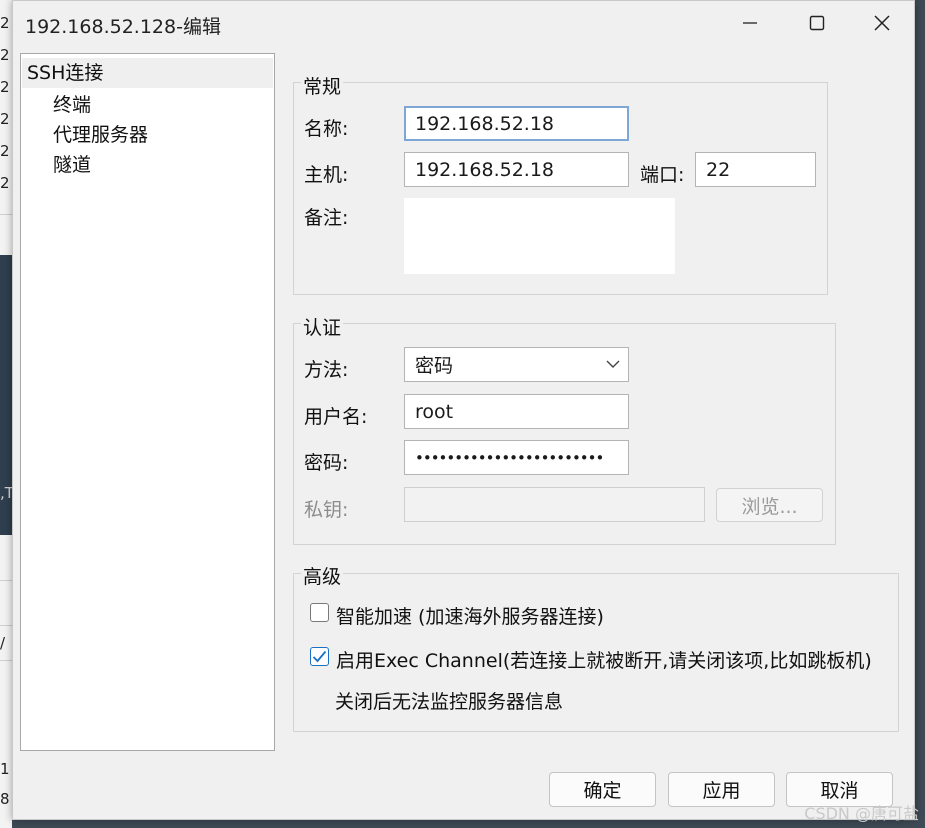 The image size is (925, 828). Describe the element at coordinates (6, 414) in the screenshot. I see `background-window-strip: 2 2 2 2 2 2 ,T / 1 8` at that location.